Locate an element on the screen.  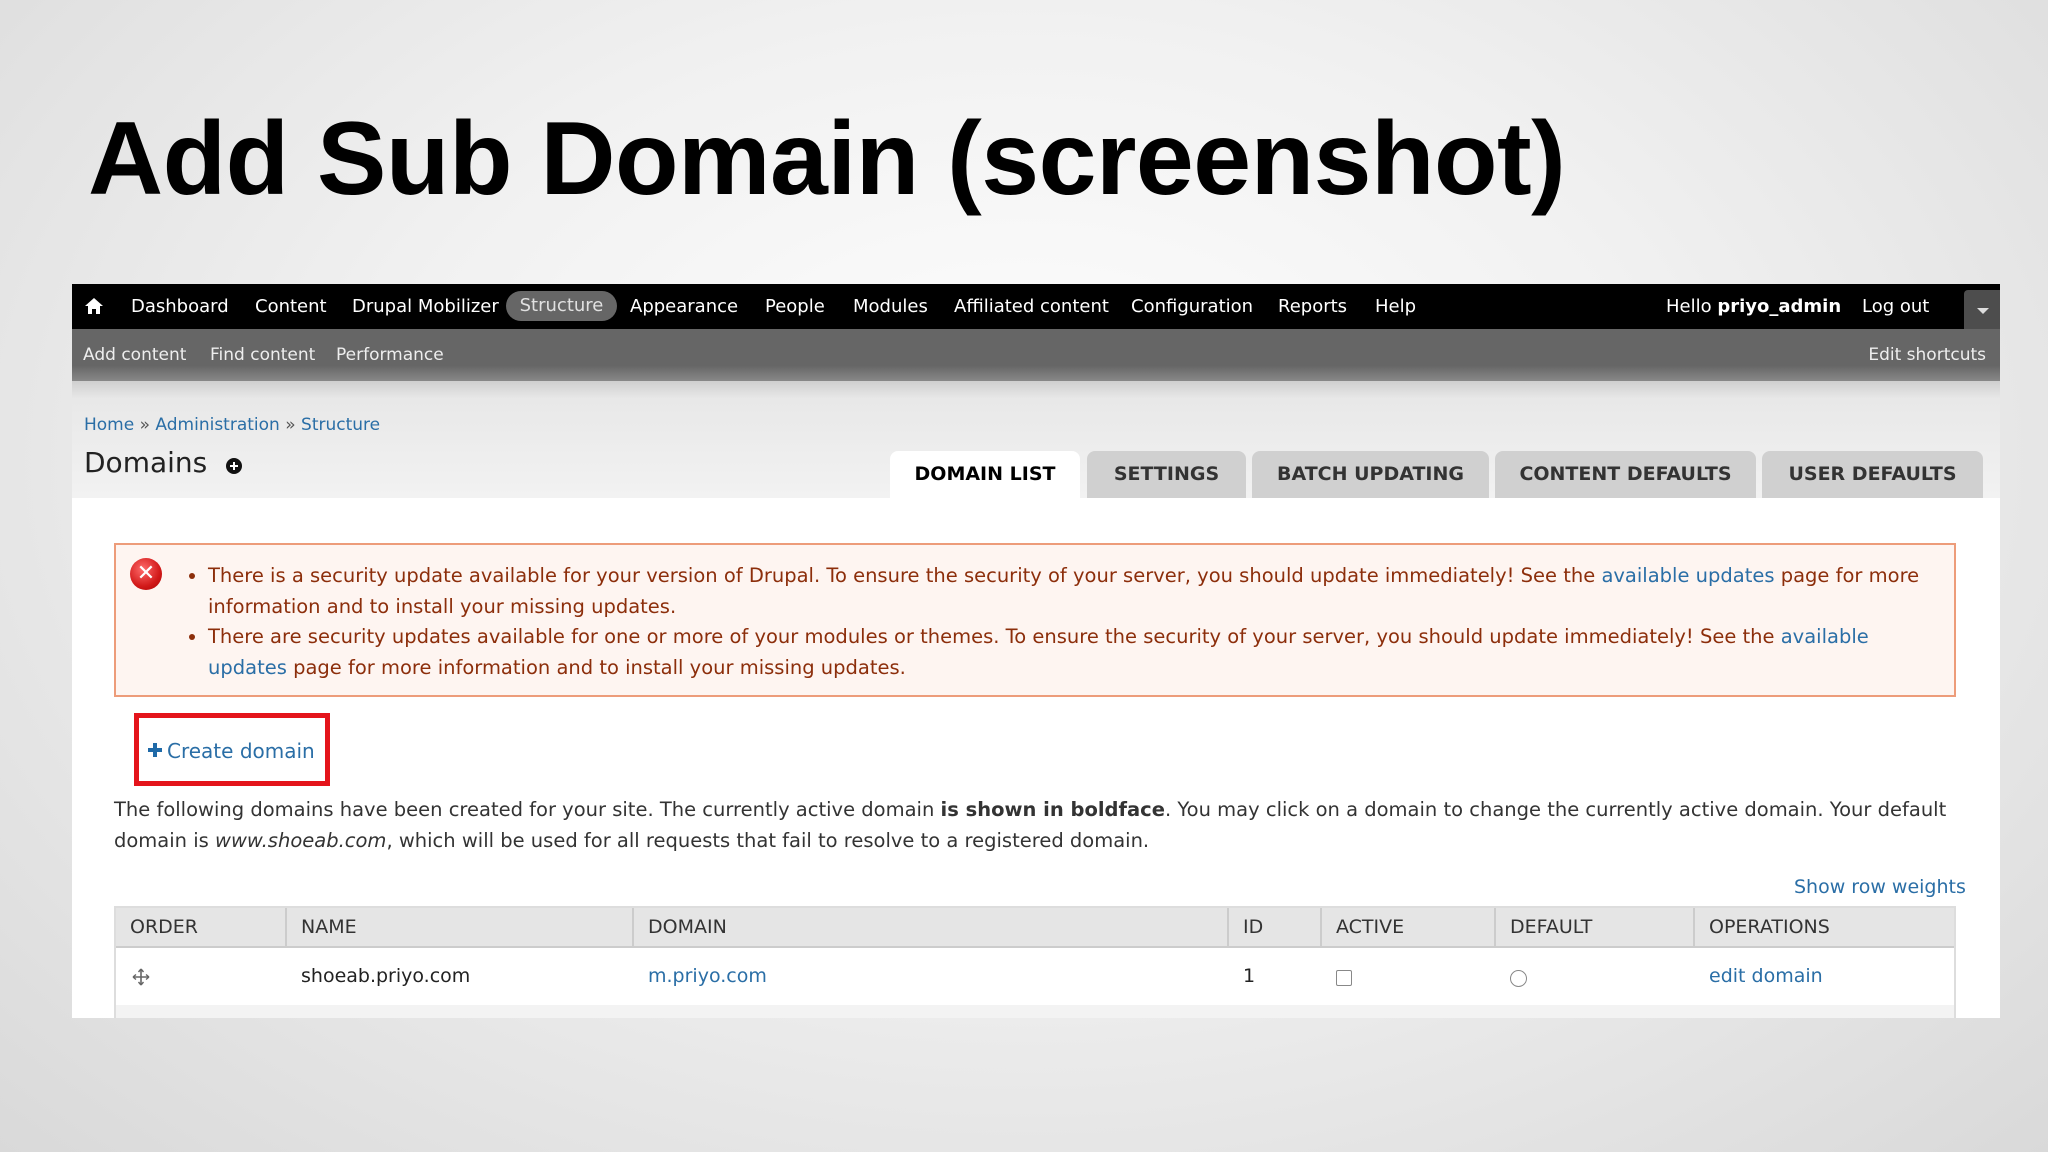
shortcuts-toggle-icon is located at coordinates (1982, 309).